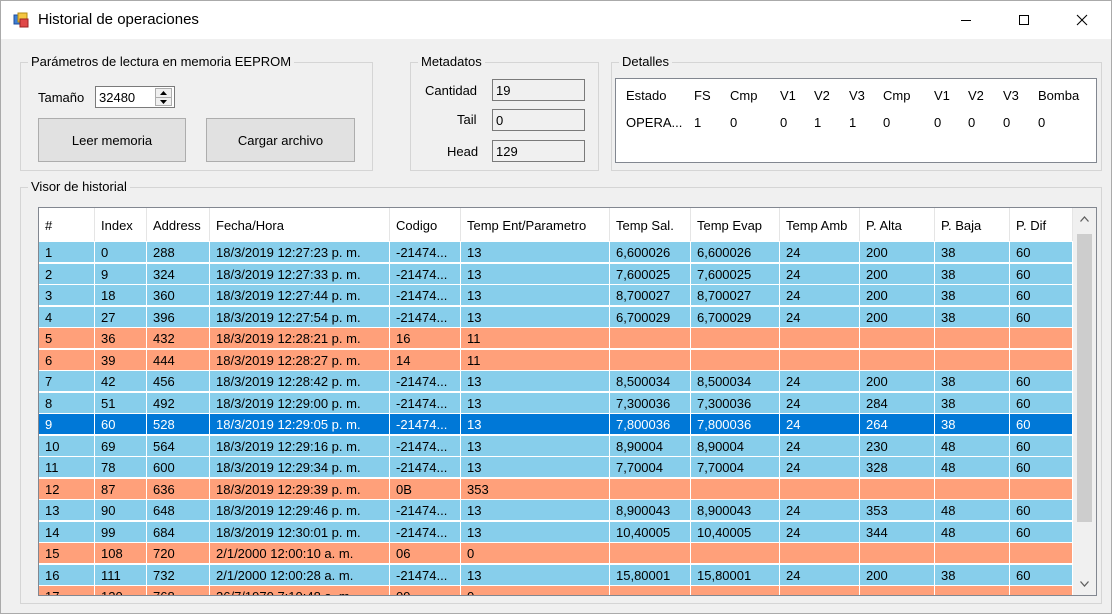  I want to click on size-value: 32480, so click(117, 97).